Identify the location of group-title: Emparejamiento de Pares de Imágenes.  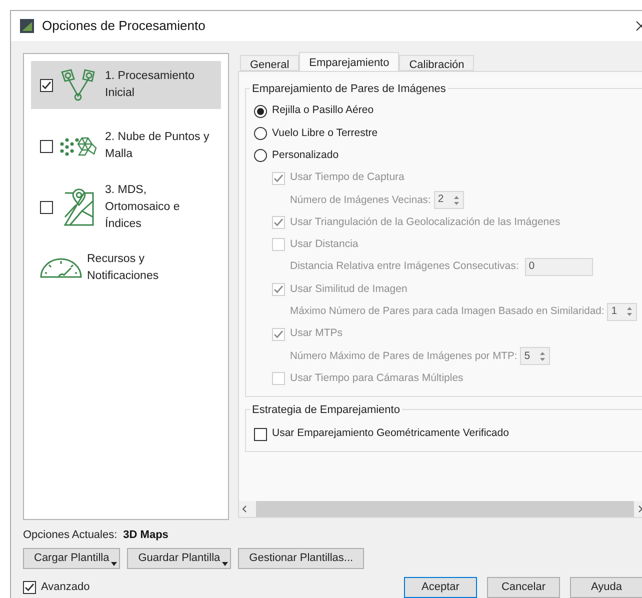
(349, 89).